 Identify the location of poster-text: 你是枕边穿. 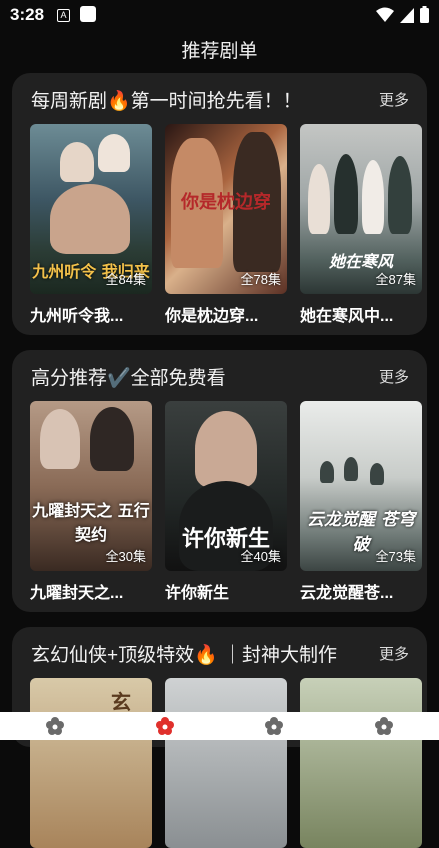
(226, 202).